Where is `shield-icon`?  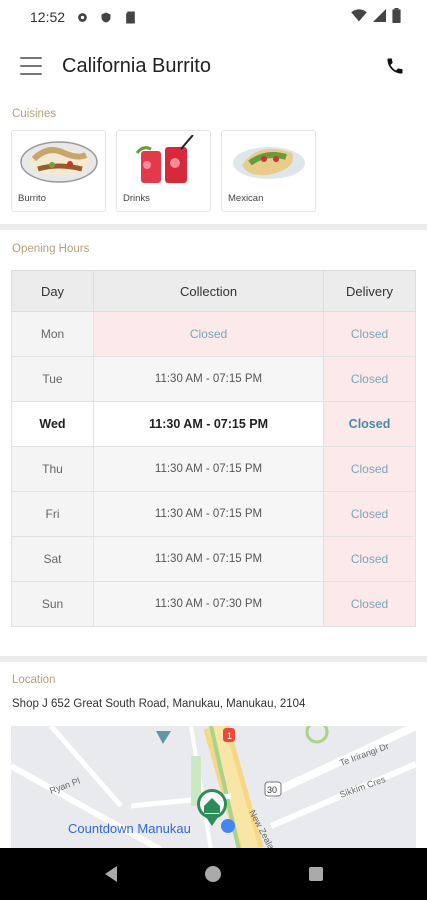 shield-icon is located at coordinates (106, 17).